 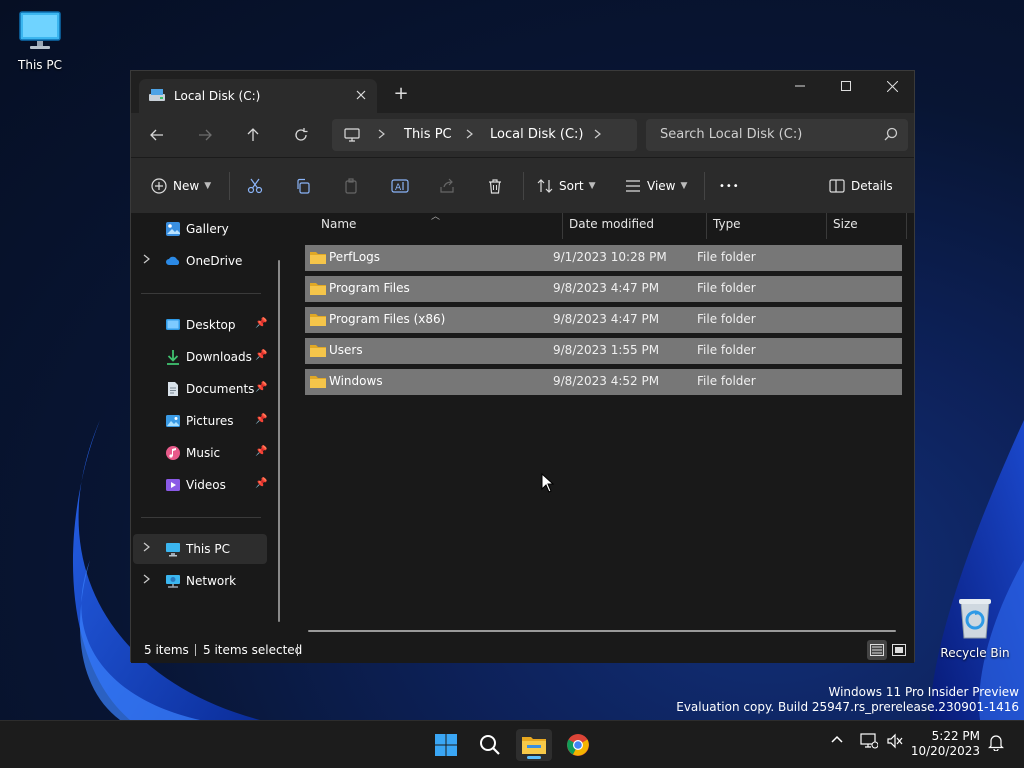 I want to click on mouse-cursor-icon, so click(x=548, y=483).